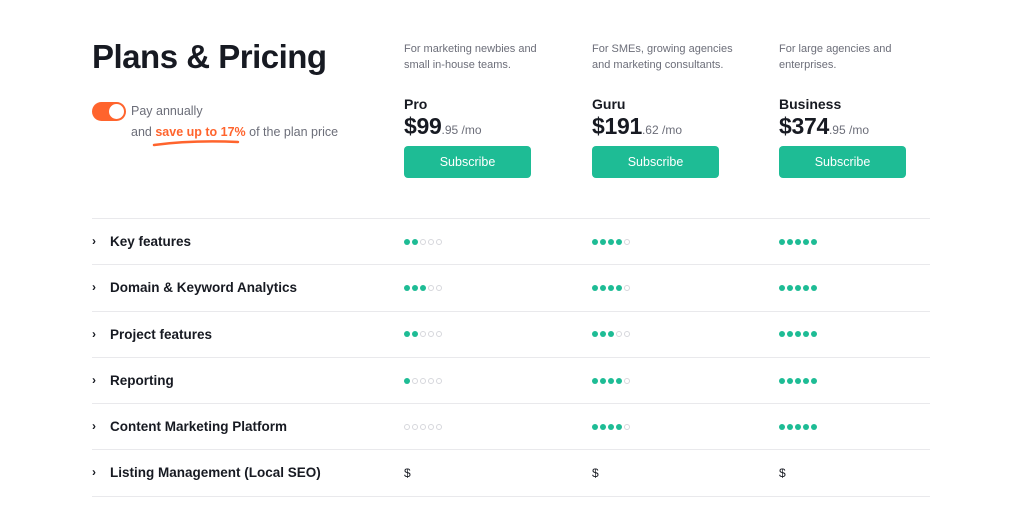  Describe the element at coordinates (416, 104) in the screenshot. I see `plan-name: Pro` at that location.